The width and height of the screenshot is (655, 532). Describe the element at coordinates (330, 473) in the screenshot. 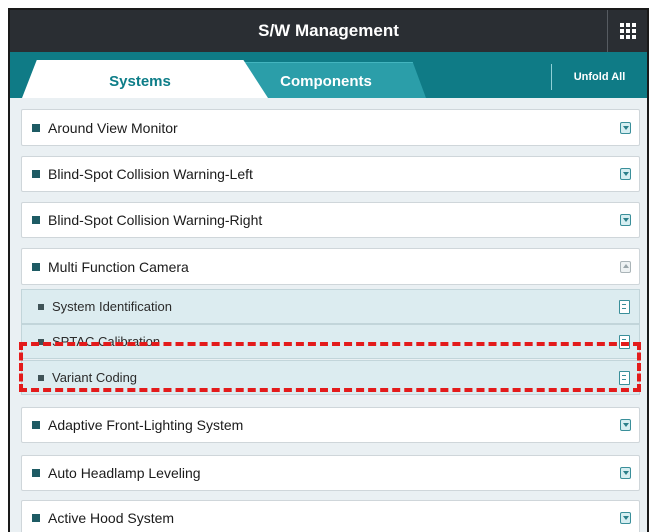

I see `system-row-auto-headlamp-leveling: Auto Headlamp Leveling` at that location.